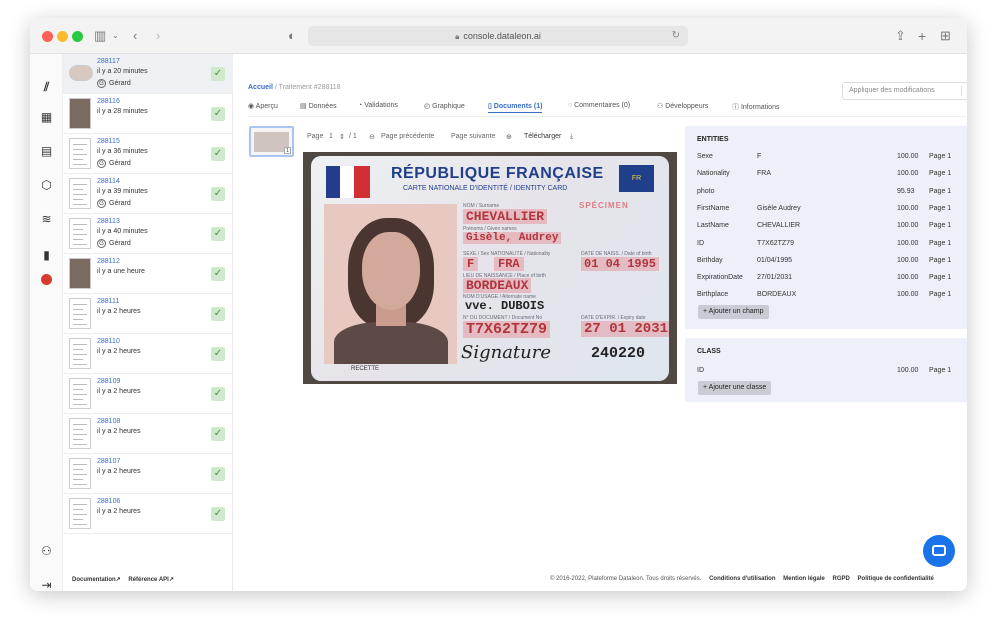 The width and height of the screenshot is (1000, 626). I want to click on birth-date-highlight: 01 04 1995, so click(620, 264).